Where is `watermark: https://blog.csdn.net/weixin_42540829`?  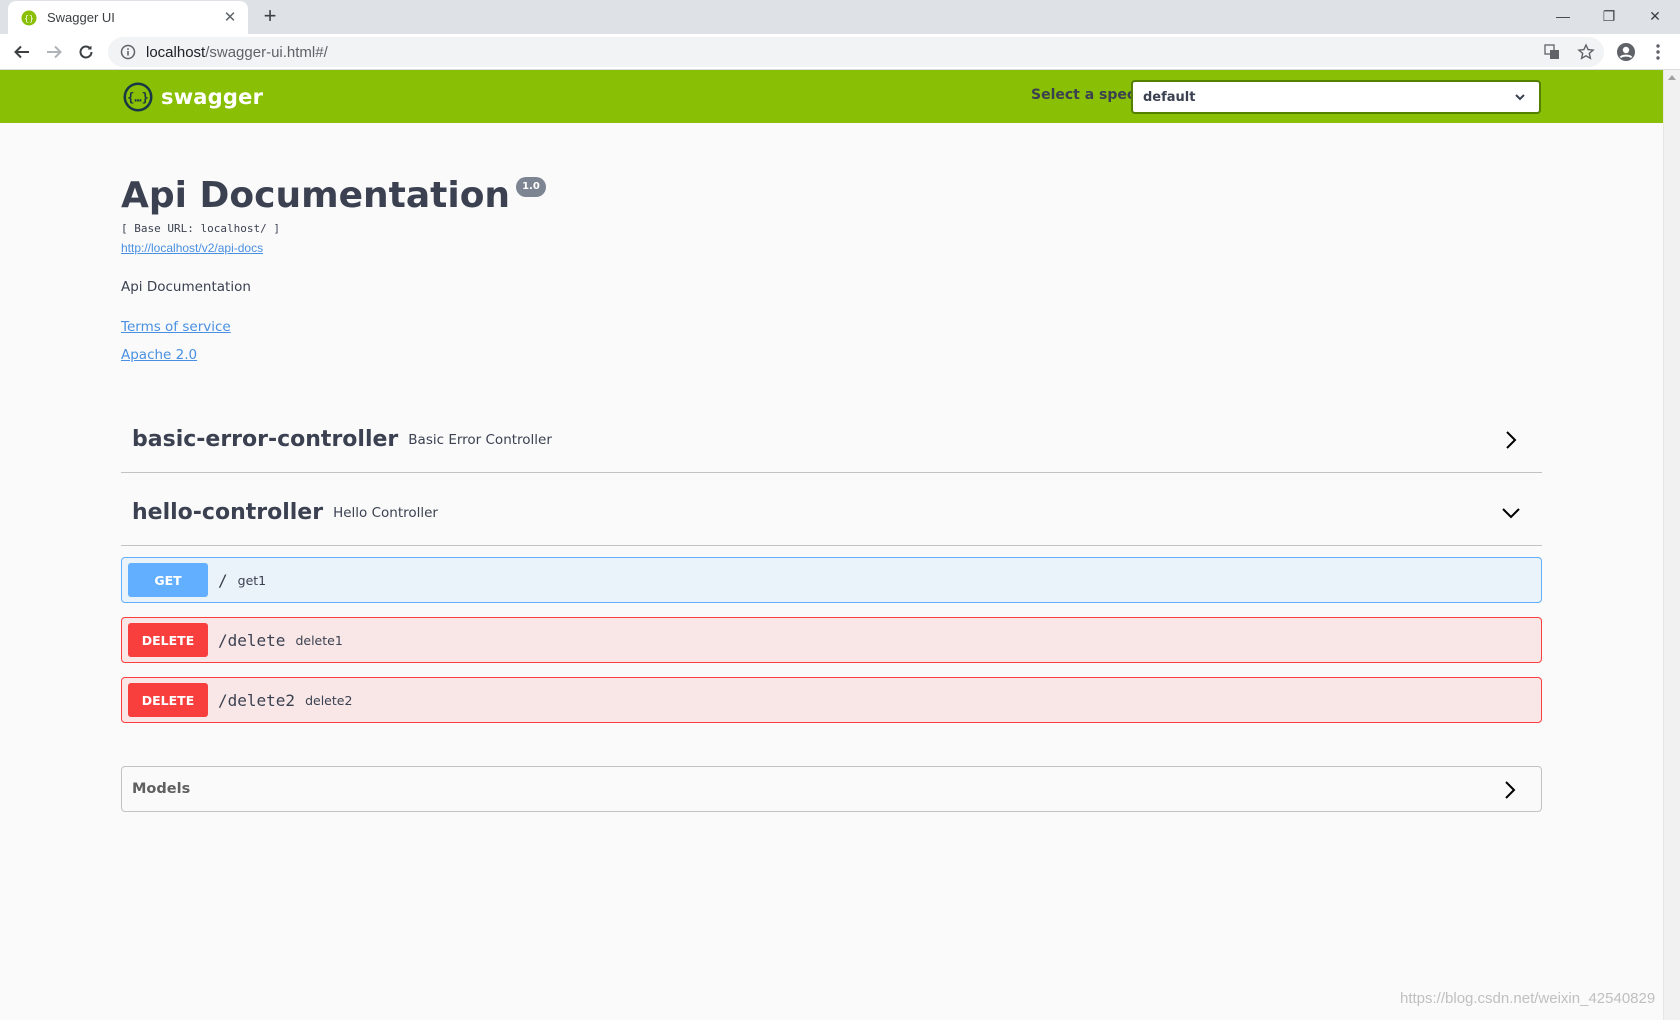 watermark: https://blog.csdn.net/weixin_42540829 is located at coordinates (1528, 998).